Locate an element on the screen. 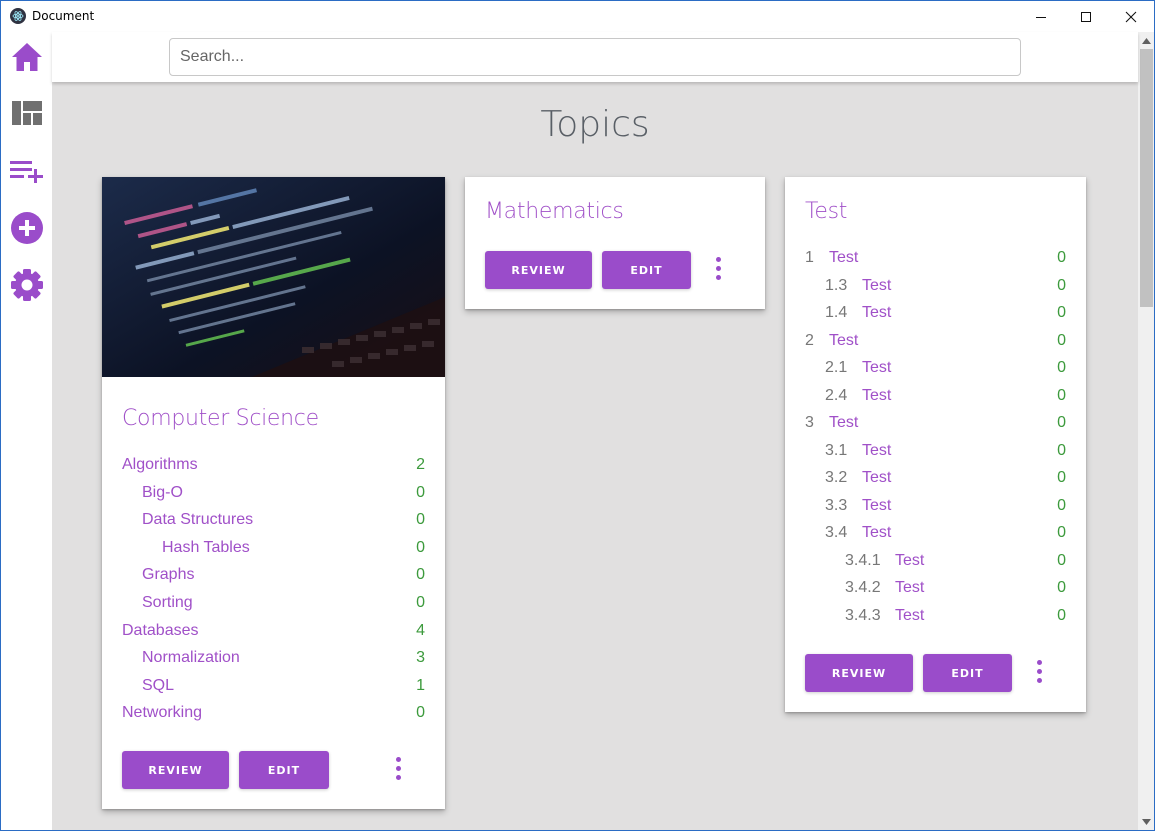 The image size is (1155, 831). topic-number: 3 is located at coordinates (809, 422).